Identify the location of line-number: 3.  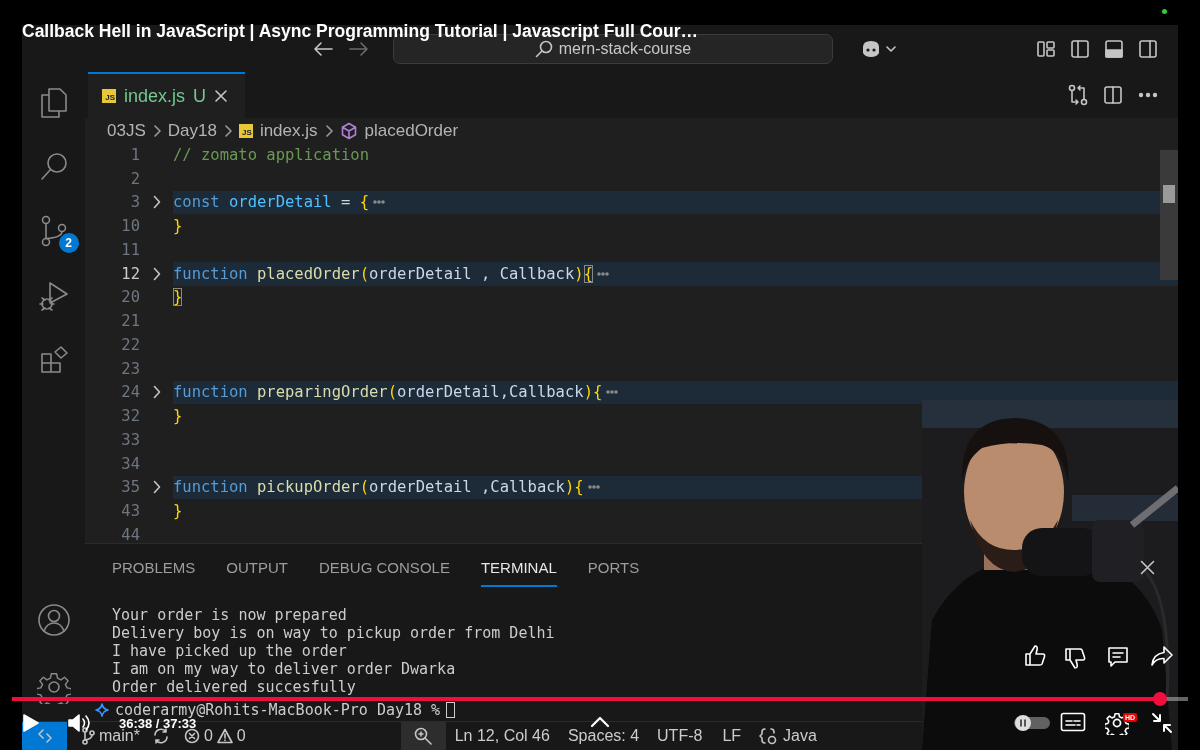
(134, 202).